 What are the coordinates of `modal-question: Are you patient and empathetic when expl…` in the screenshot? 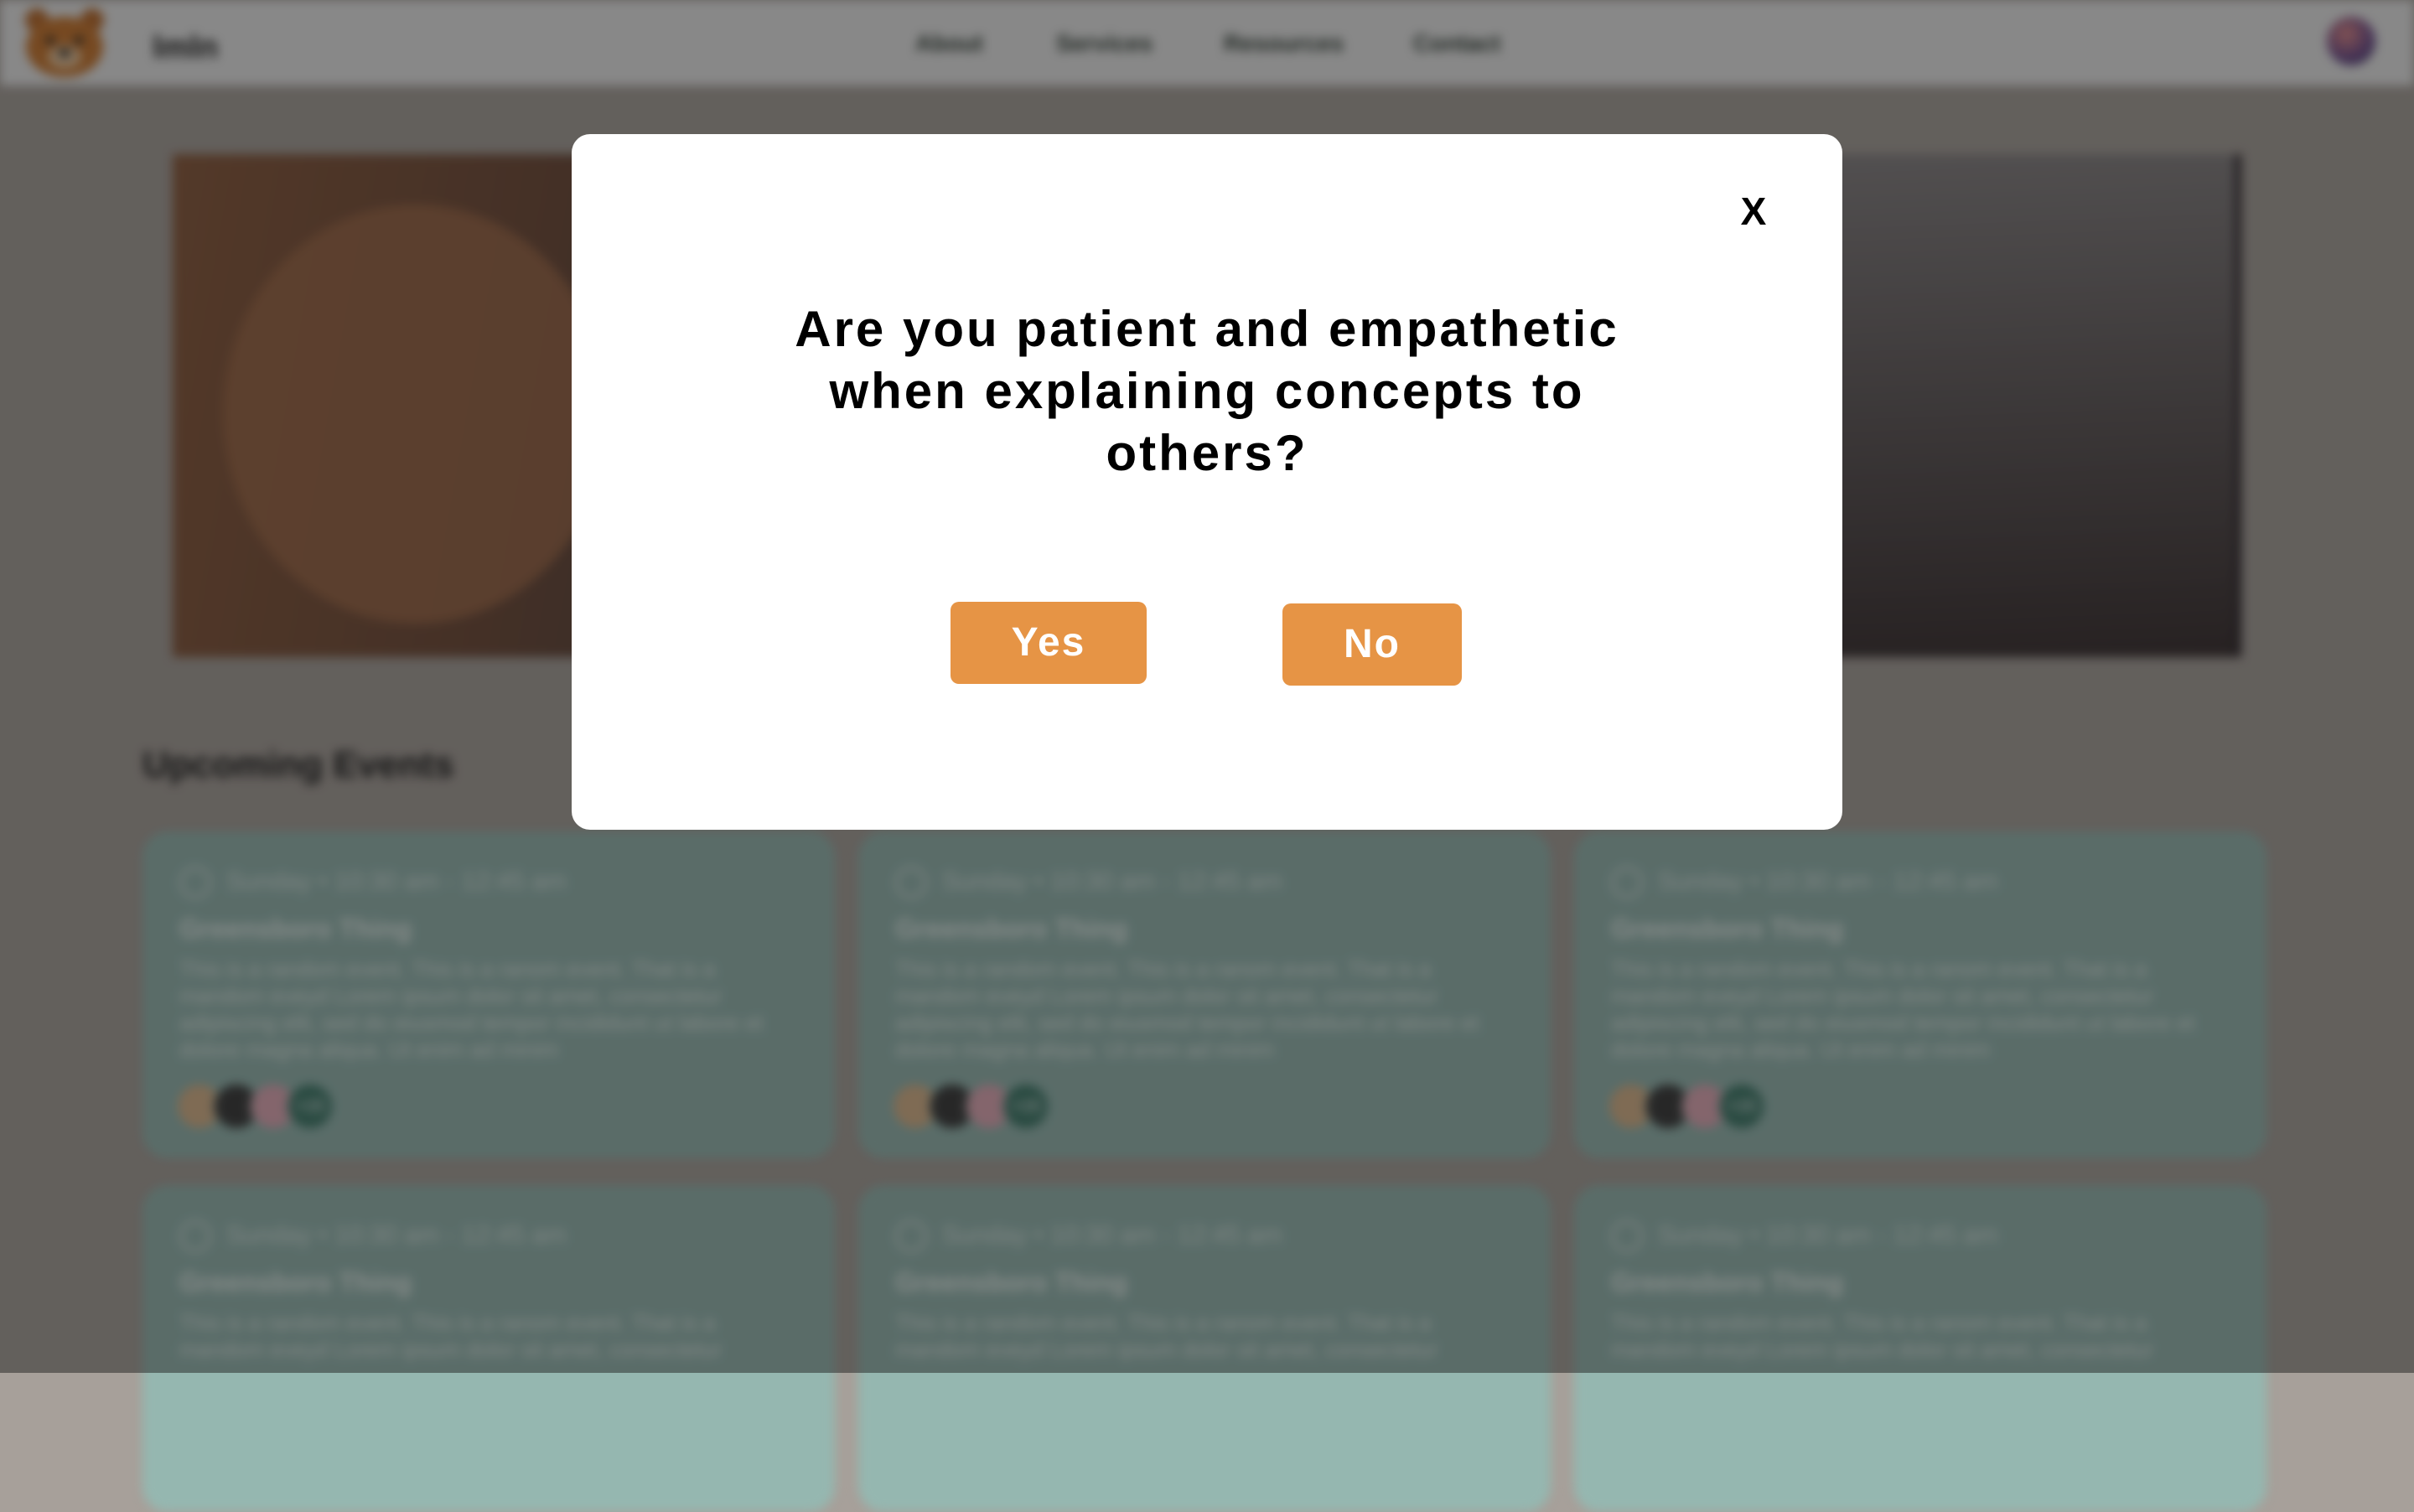 It's located at (1207, 391).